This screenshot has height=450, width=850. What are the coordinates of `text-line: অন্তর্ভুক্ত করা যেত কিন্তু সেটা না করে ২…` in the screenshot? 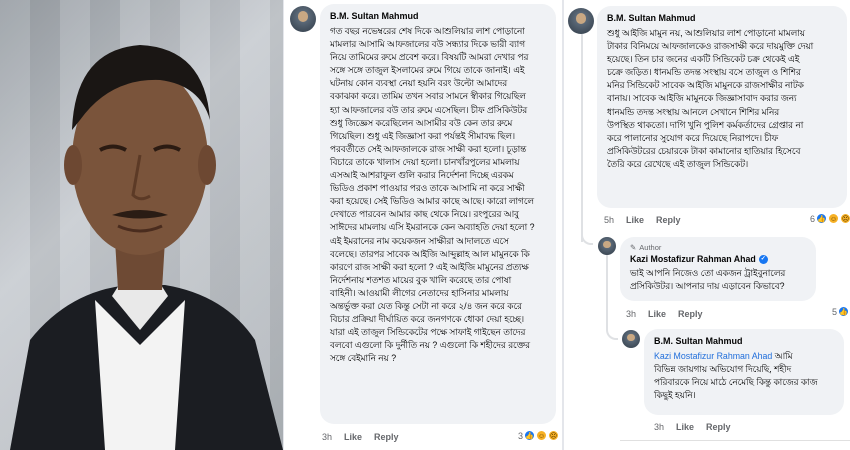 It's located at (426, 305).